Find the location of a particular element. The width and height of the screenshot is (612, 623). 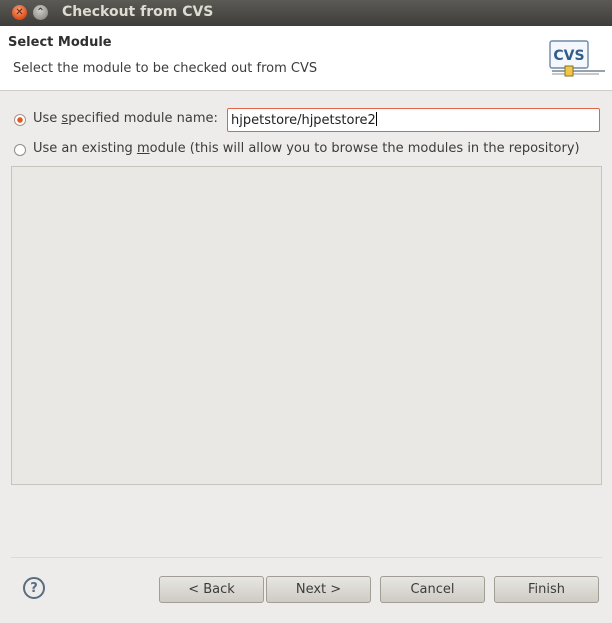

help-icon: ? is located at coordinates (34, 588).